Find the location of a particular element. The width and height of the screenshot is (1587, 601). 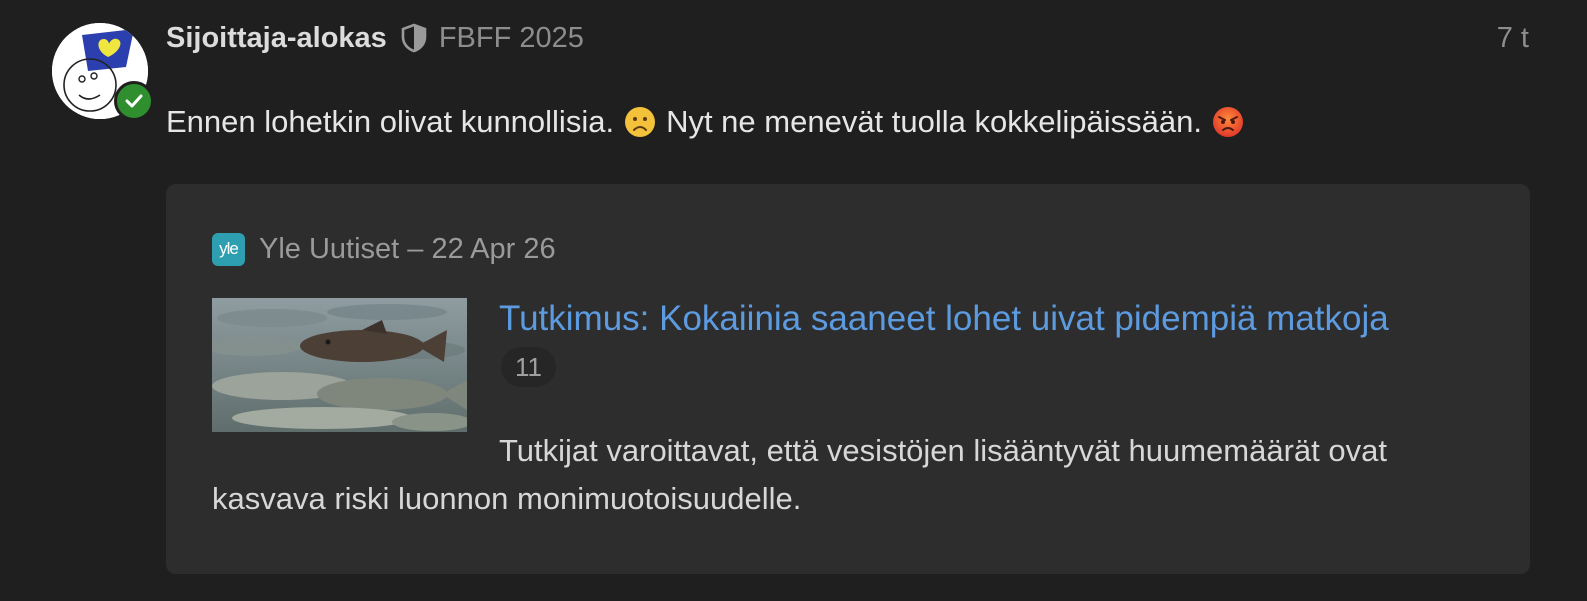

username: Sijoittaja-alokas is located at coordinates (276, 38).